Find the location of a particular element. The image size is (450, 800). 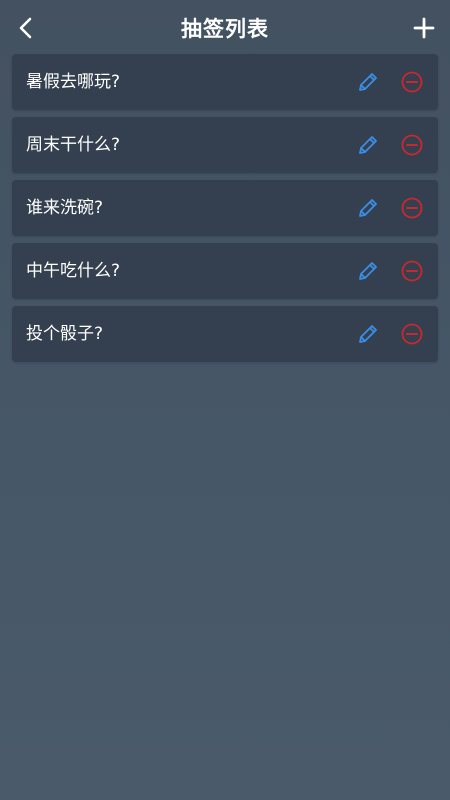

item-label: 投个骰子? is located at coordinates (65, 334).